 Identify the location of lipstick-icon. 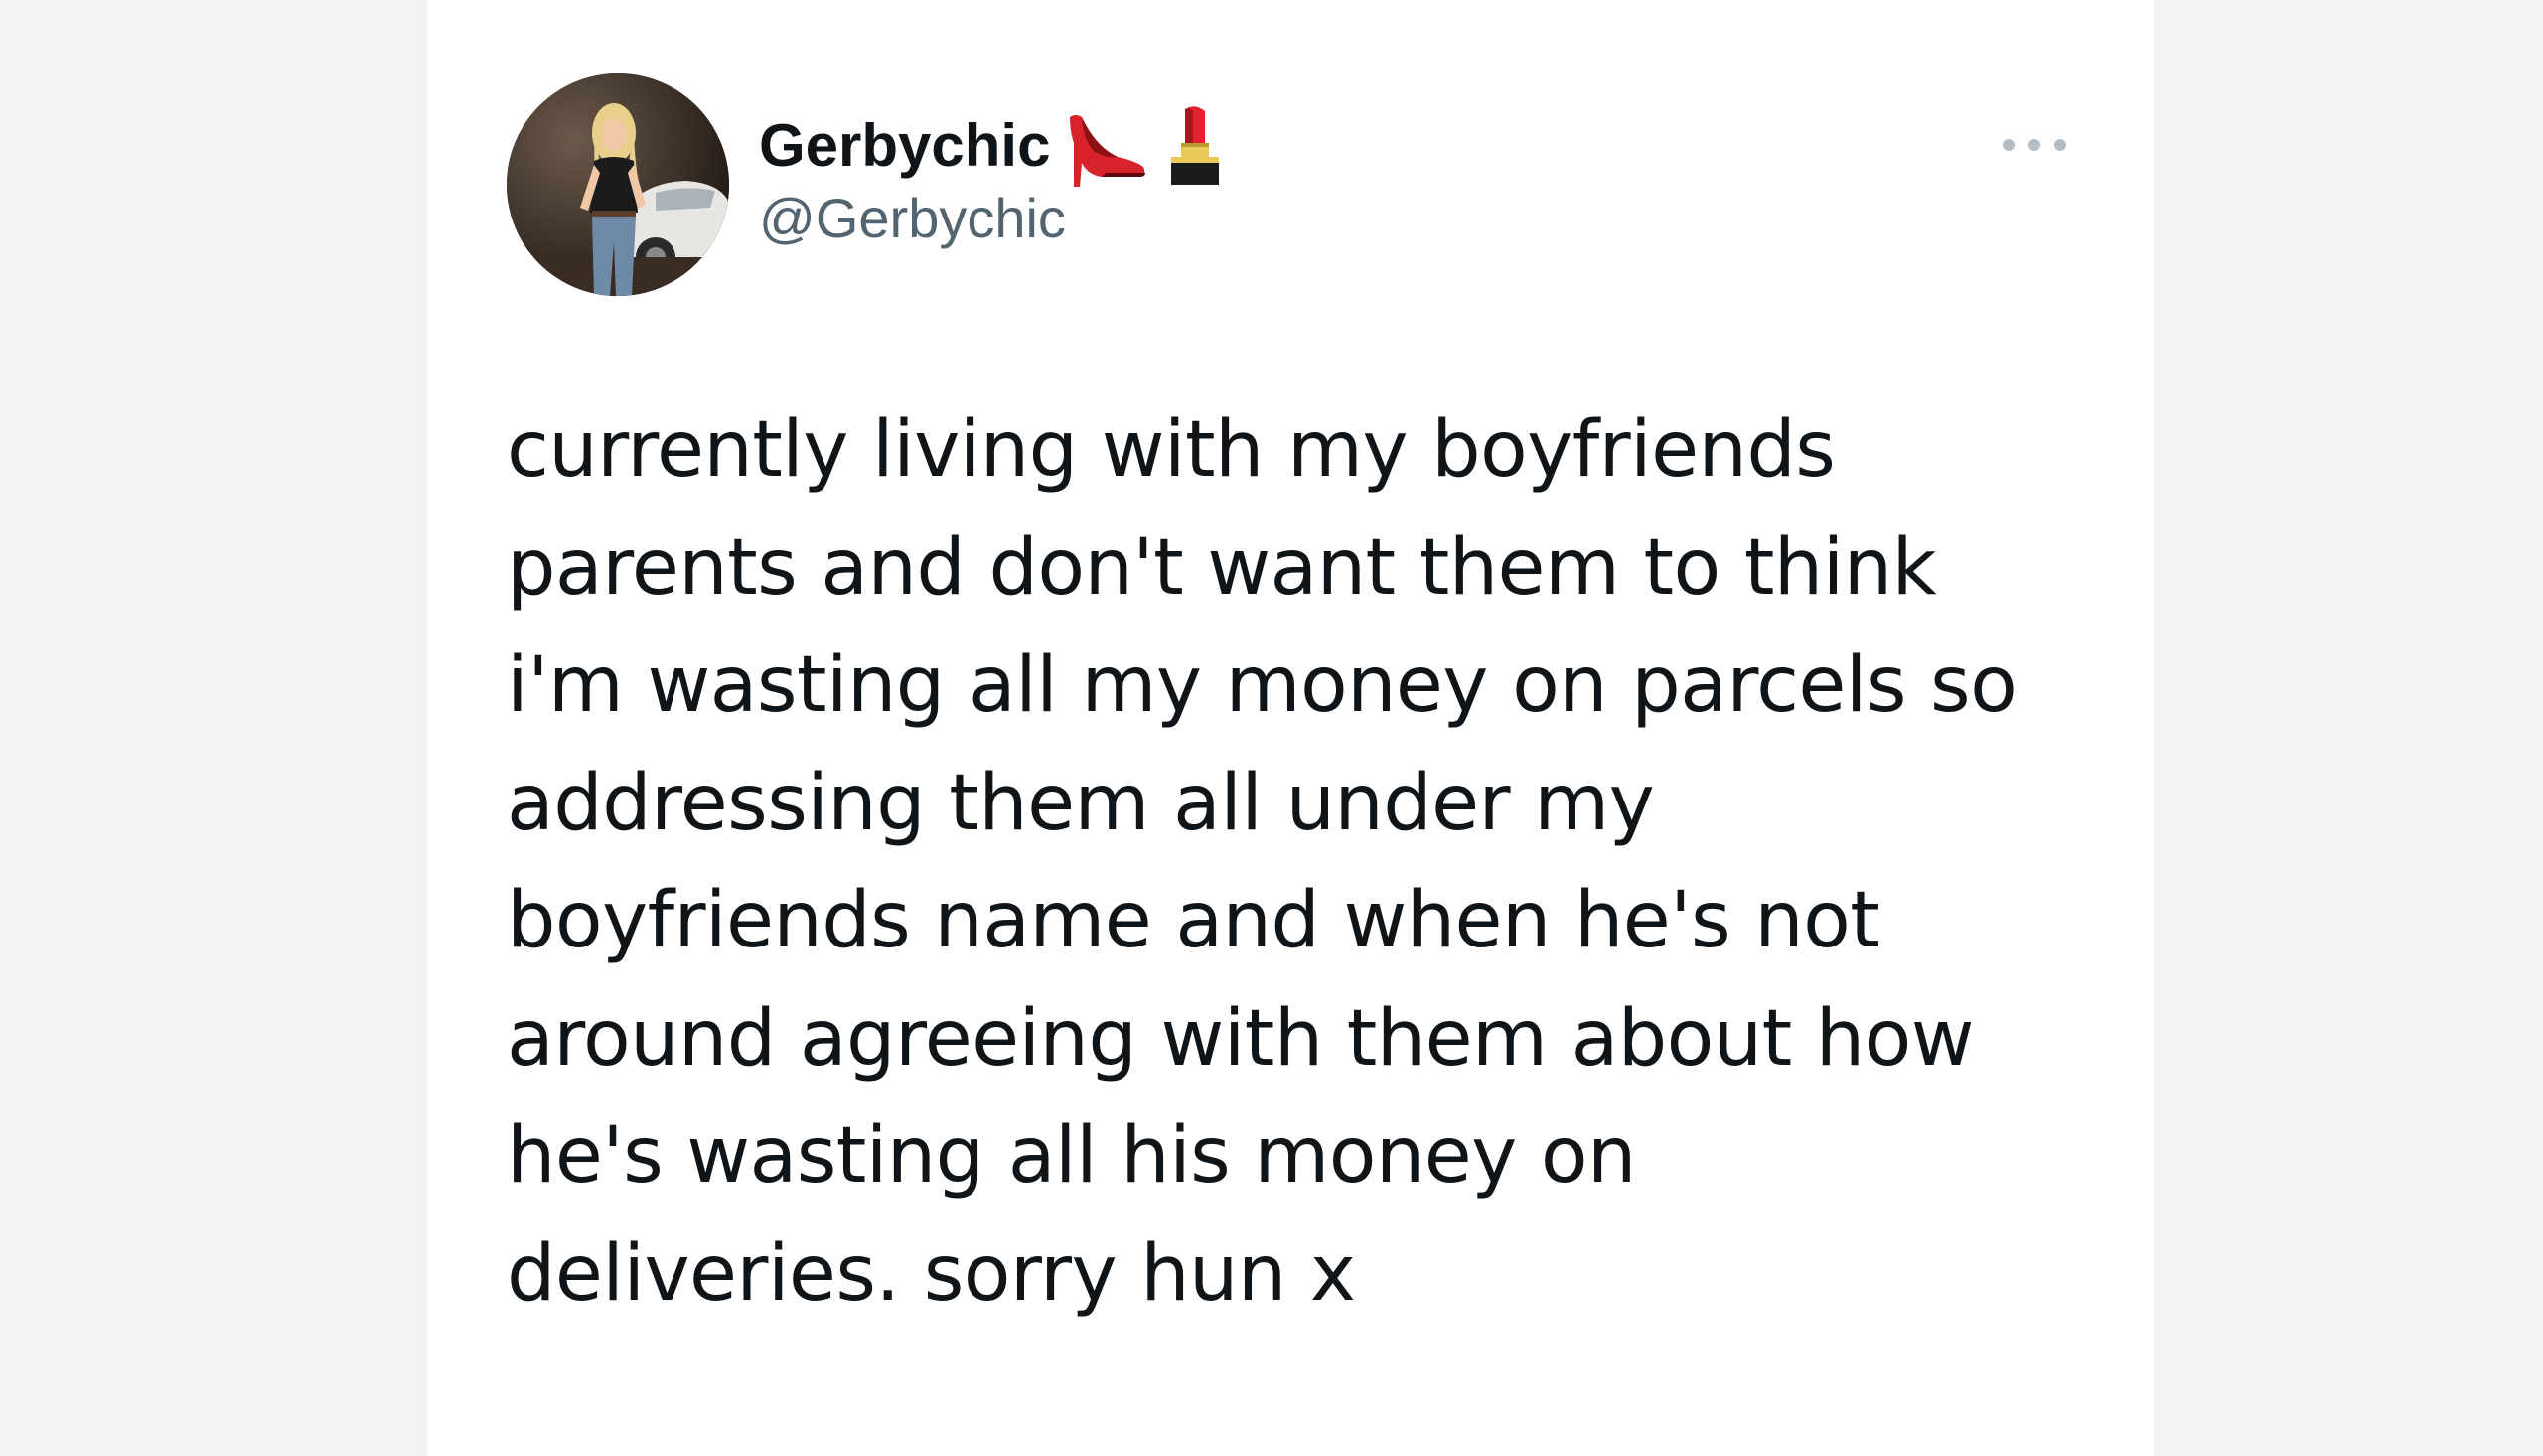
(1195, 146).